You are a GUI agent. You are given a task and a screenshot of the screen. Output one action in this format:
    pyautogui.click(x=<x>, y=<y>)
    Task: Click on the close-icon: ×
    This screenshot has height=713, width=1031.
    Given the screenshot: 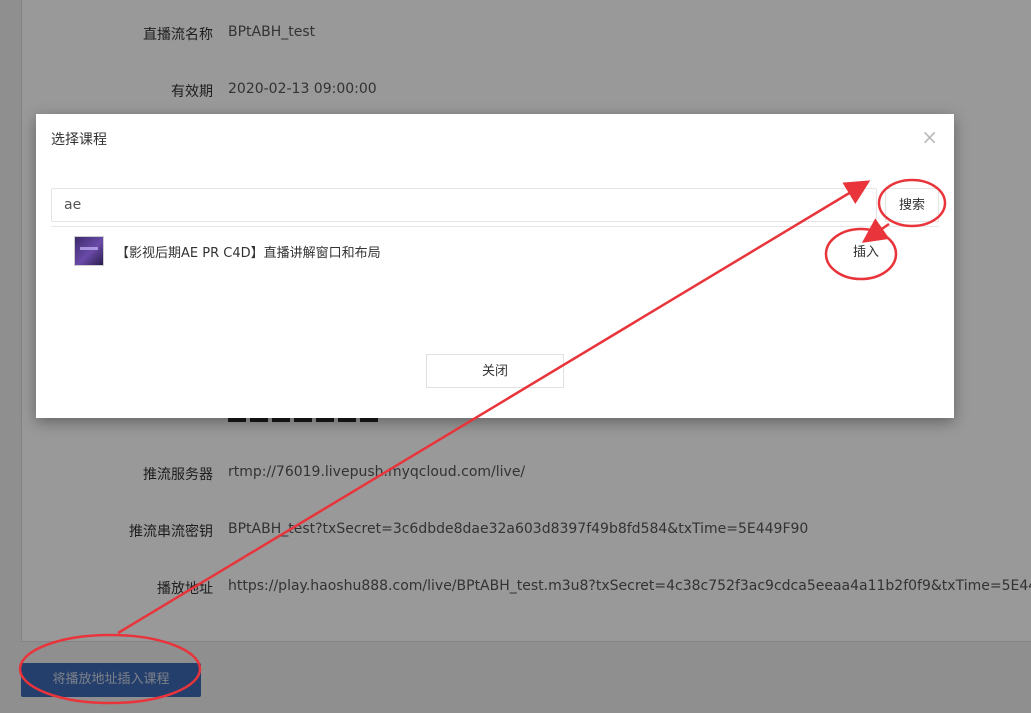 What is the action you would take?
    pyautogui.click(x=929, y=137)
    